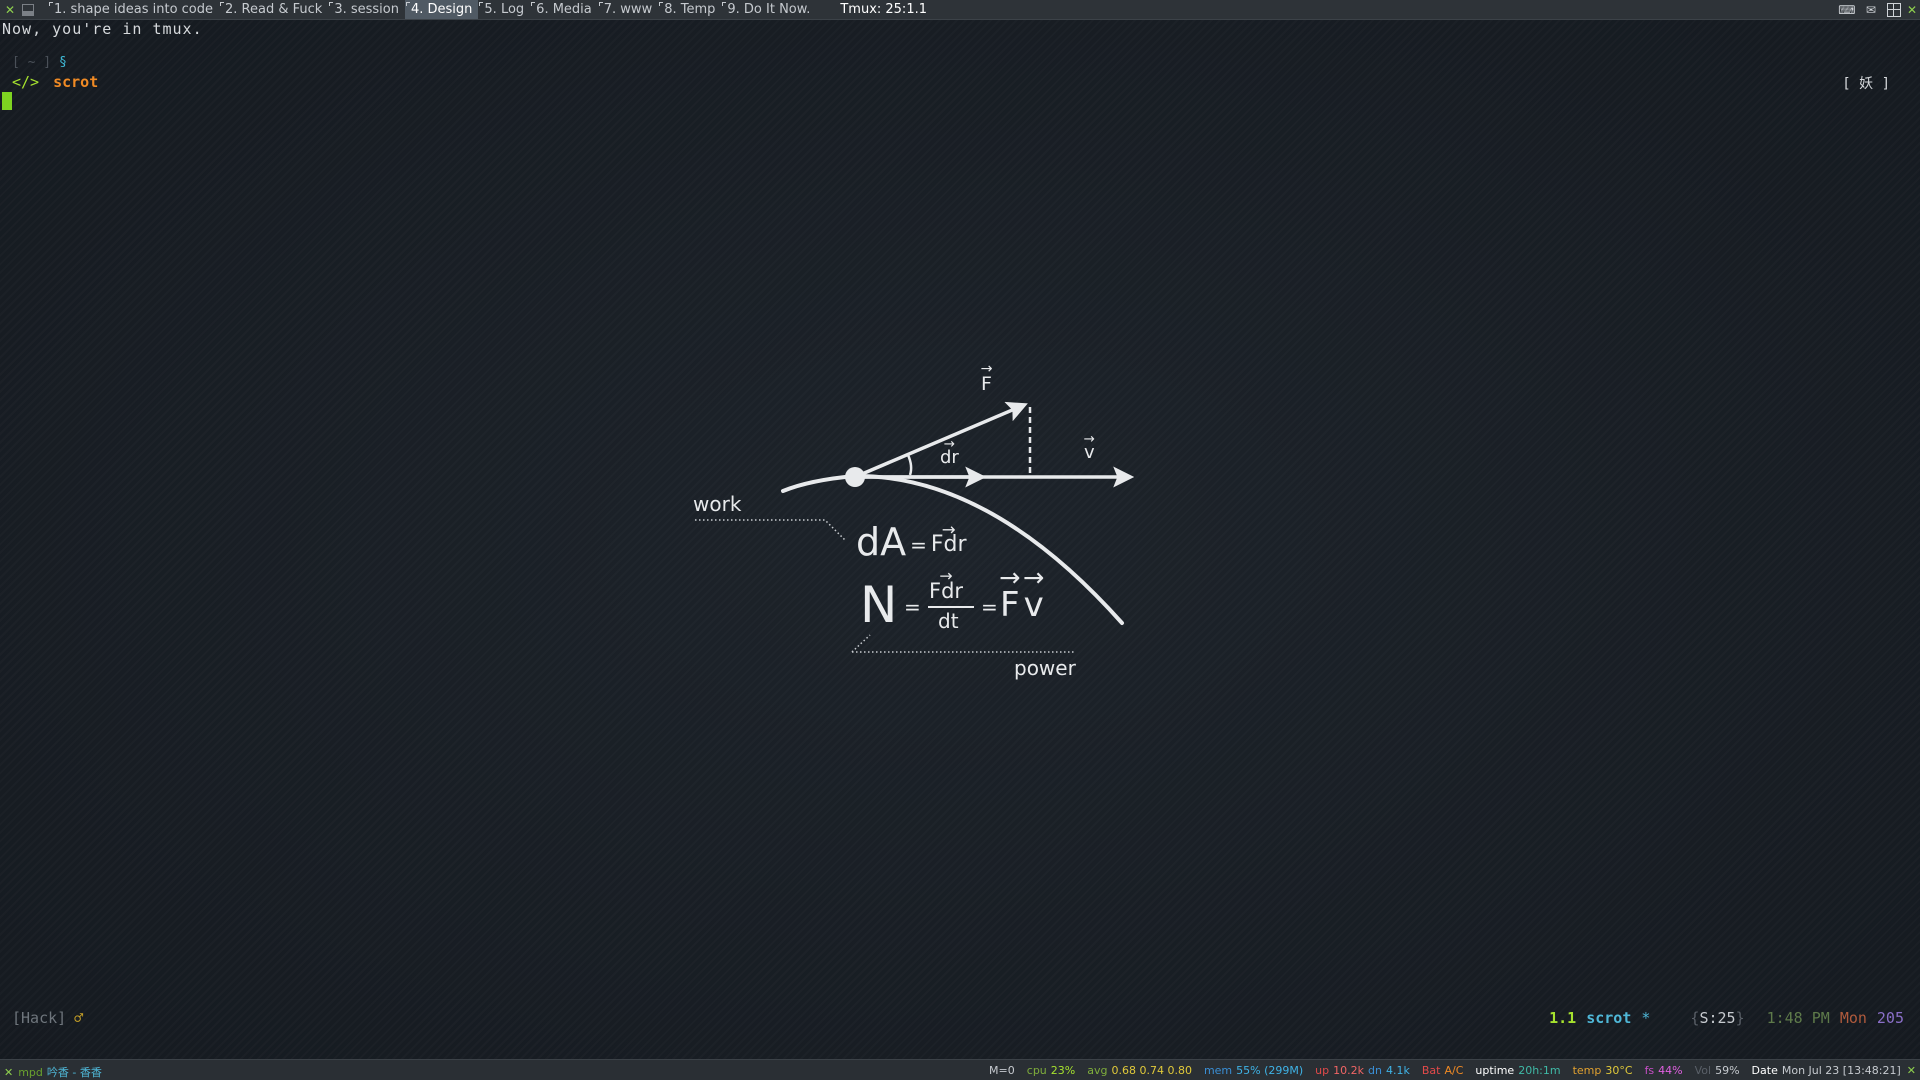 This screenshot has width=1920, height=1080. I want to click on tag-label: 4. Design, so click(441, 9).